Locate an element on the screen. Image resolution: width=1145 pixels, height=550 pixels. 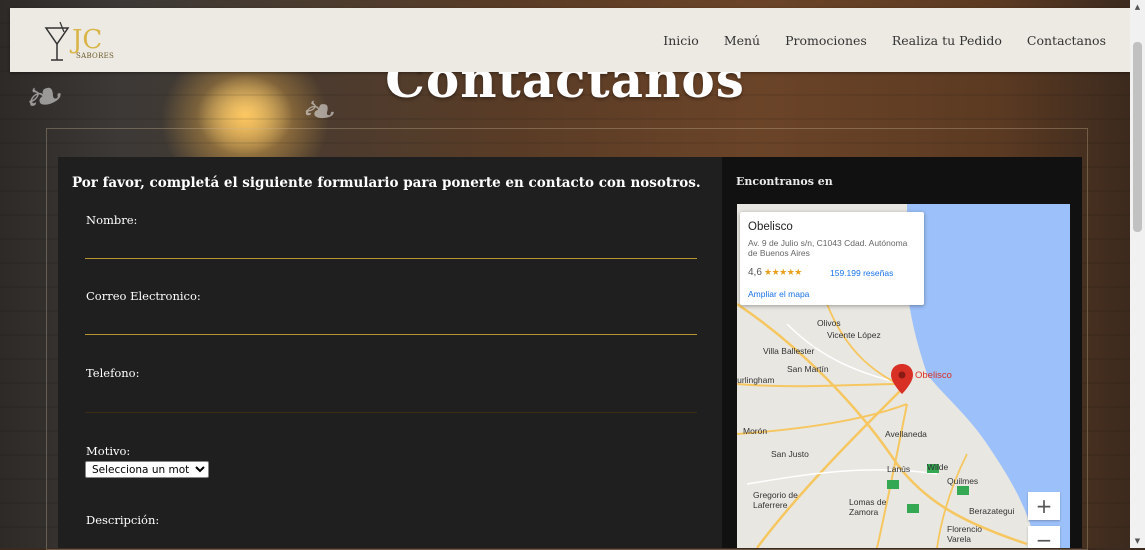
map-label-quilmes: Quilmes is located at coordinates (963, 481).